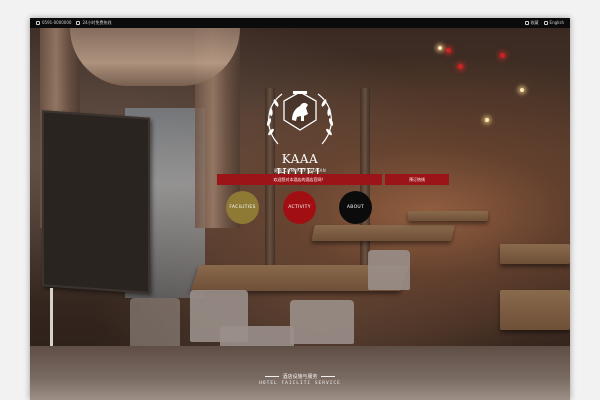 This screenshot has height=400, width=600. What do you see at coordinates (242, 207) in the screenshot?
I see `facilities-button: FACILITIES` at bounding box center [242, 207].